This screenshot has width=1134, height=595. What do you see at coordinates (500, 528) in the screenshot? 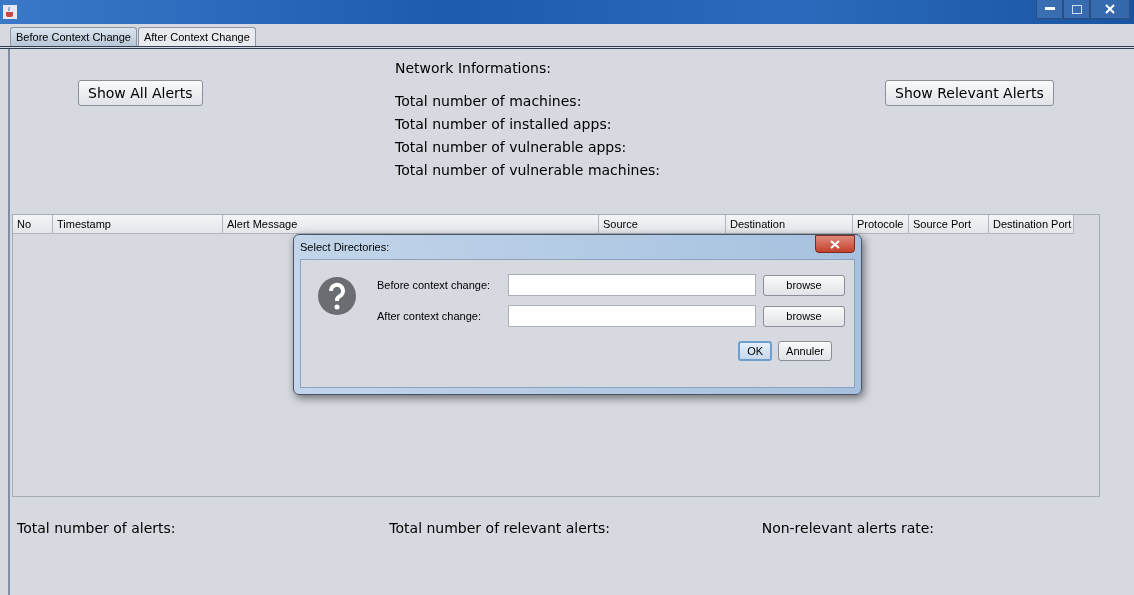
I see `summary-label: Total number of relevant alerts:` at bounding box center [500, 528].